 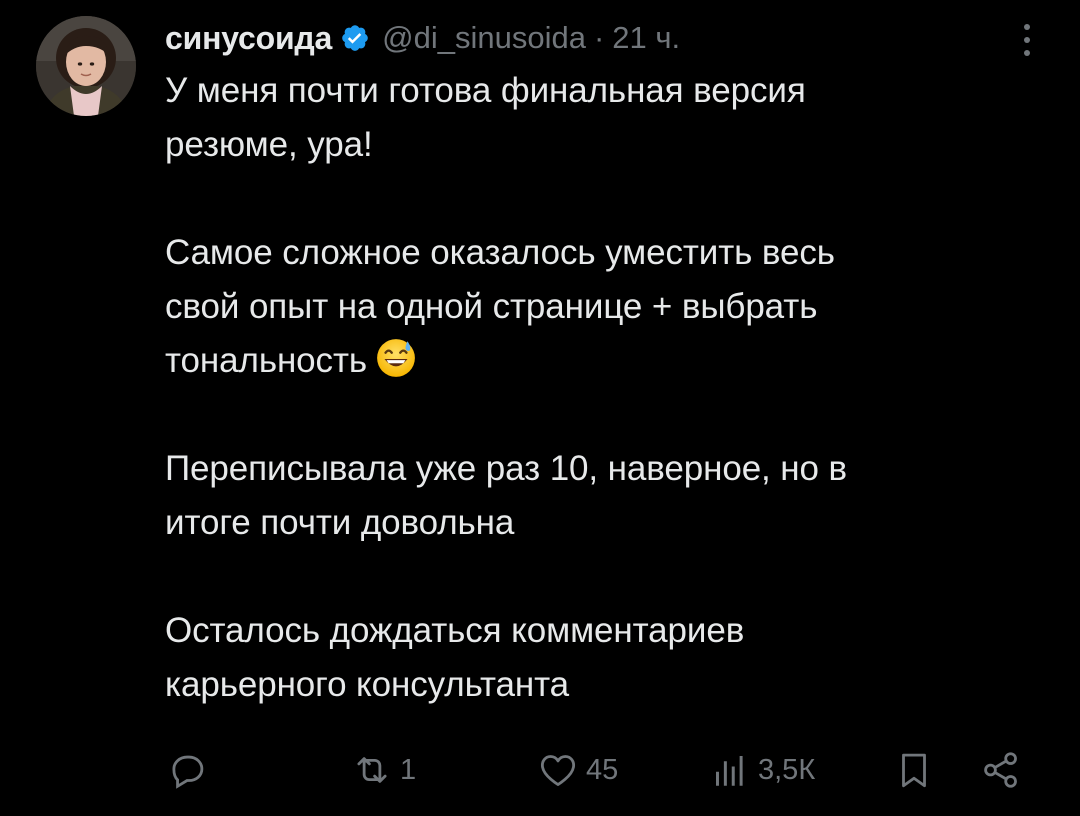 I want to click on more-options-button, so click(x=1027, y=40).